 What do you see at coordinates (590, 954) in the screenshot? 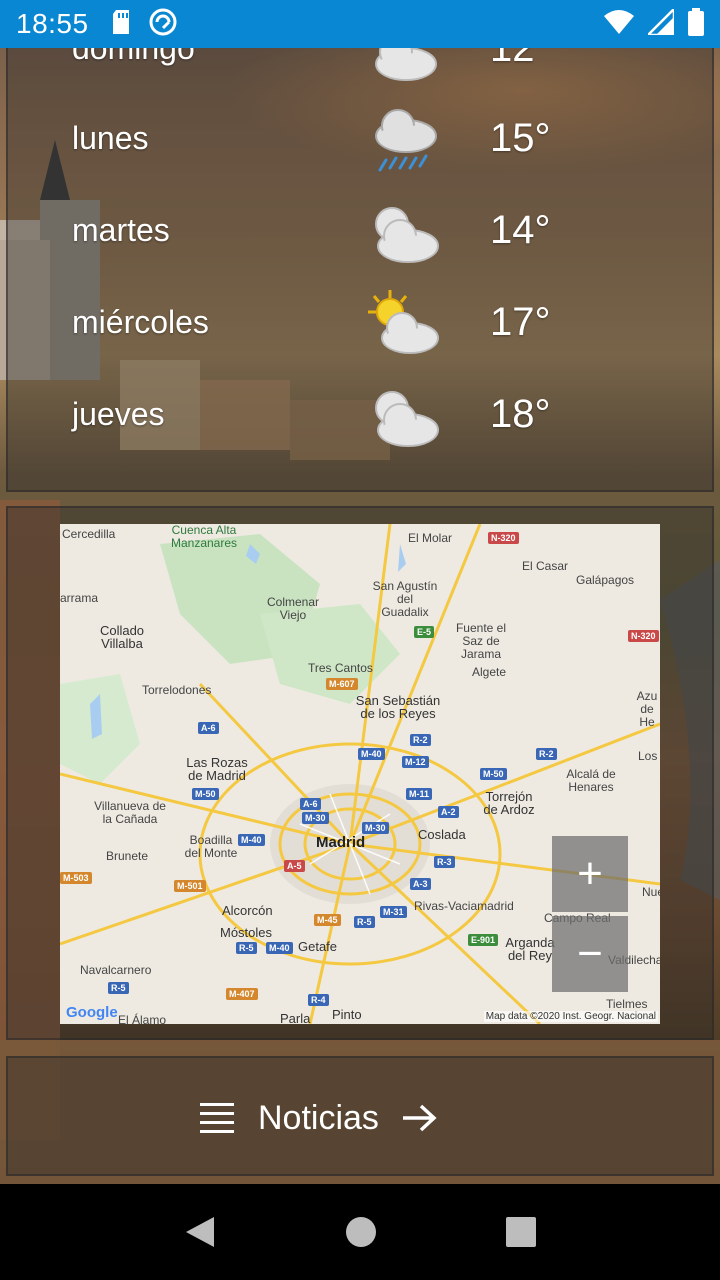
I see `zoom-out-button: −` at bounding box center [590, 954].